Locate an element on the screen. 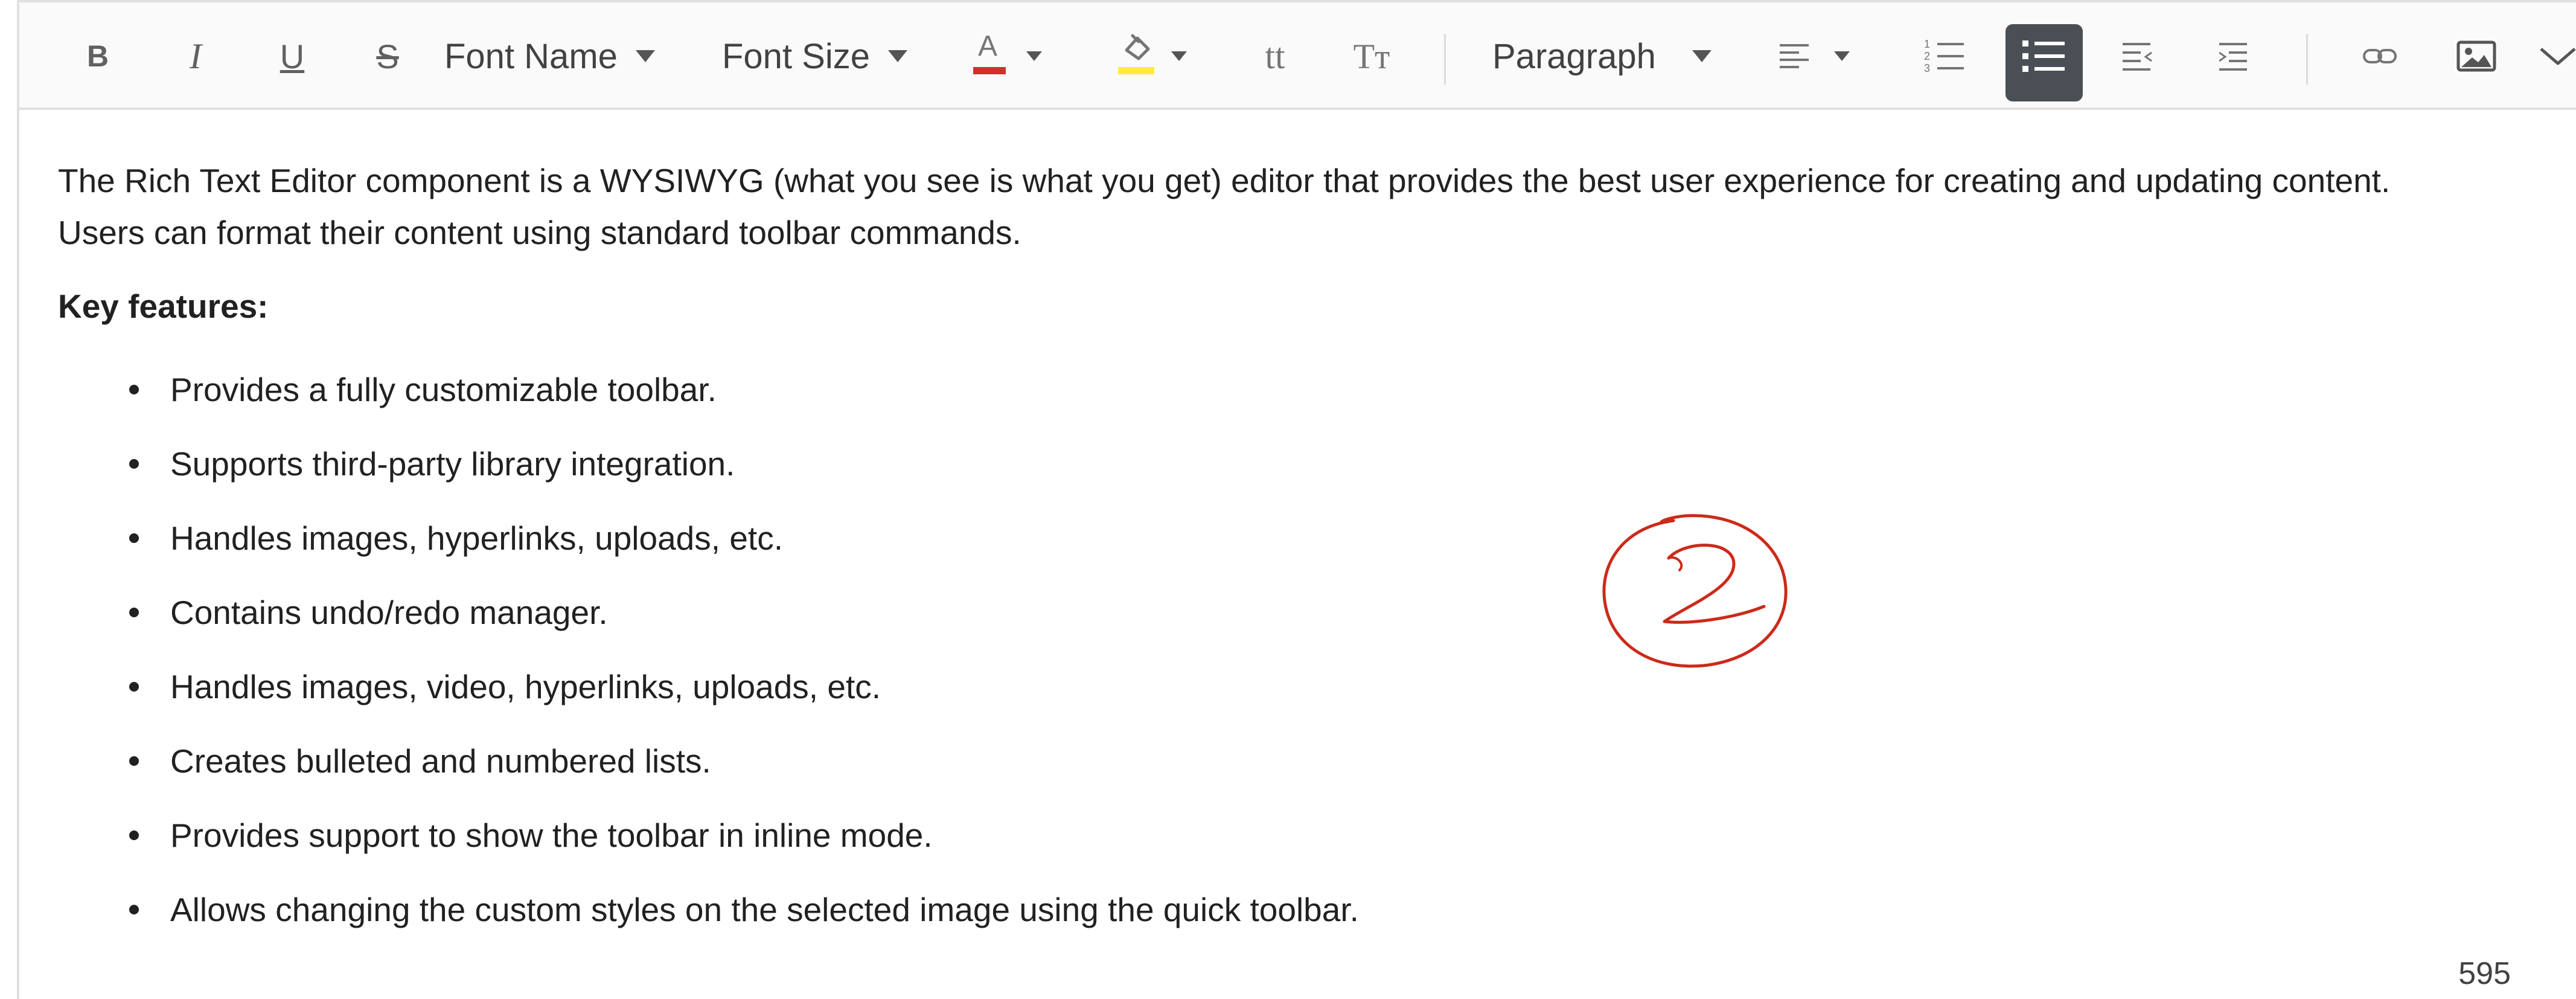  svg-text: 3 is located at coordinates (1927, 68).